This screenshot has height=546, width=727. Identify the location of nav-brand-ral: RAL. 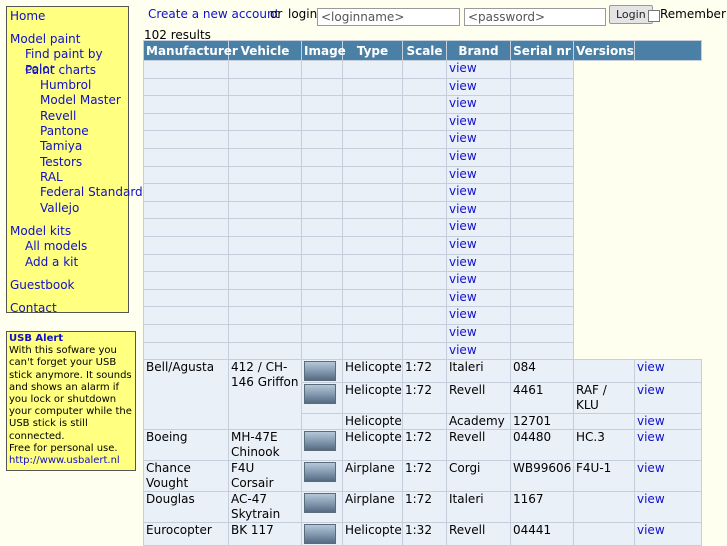
(51, 177).